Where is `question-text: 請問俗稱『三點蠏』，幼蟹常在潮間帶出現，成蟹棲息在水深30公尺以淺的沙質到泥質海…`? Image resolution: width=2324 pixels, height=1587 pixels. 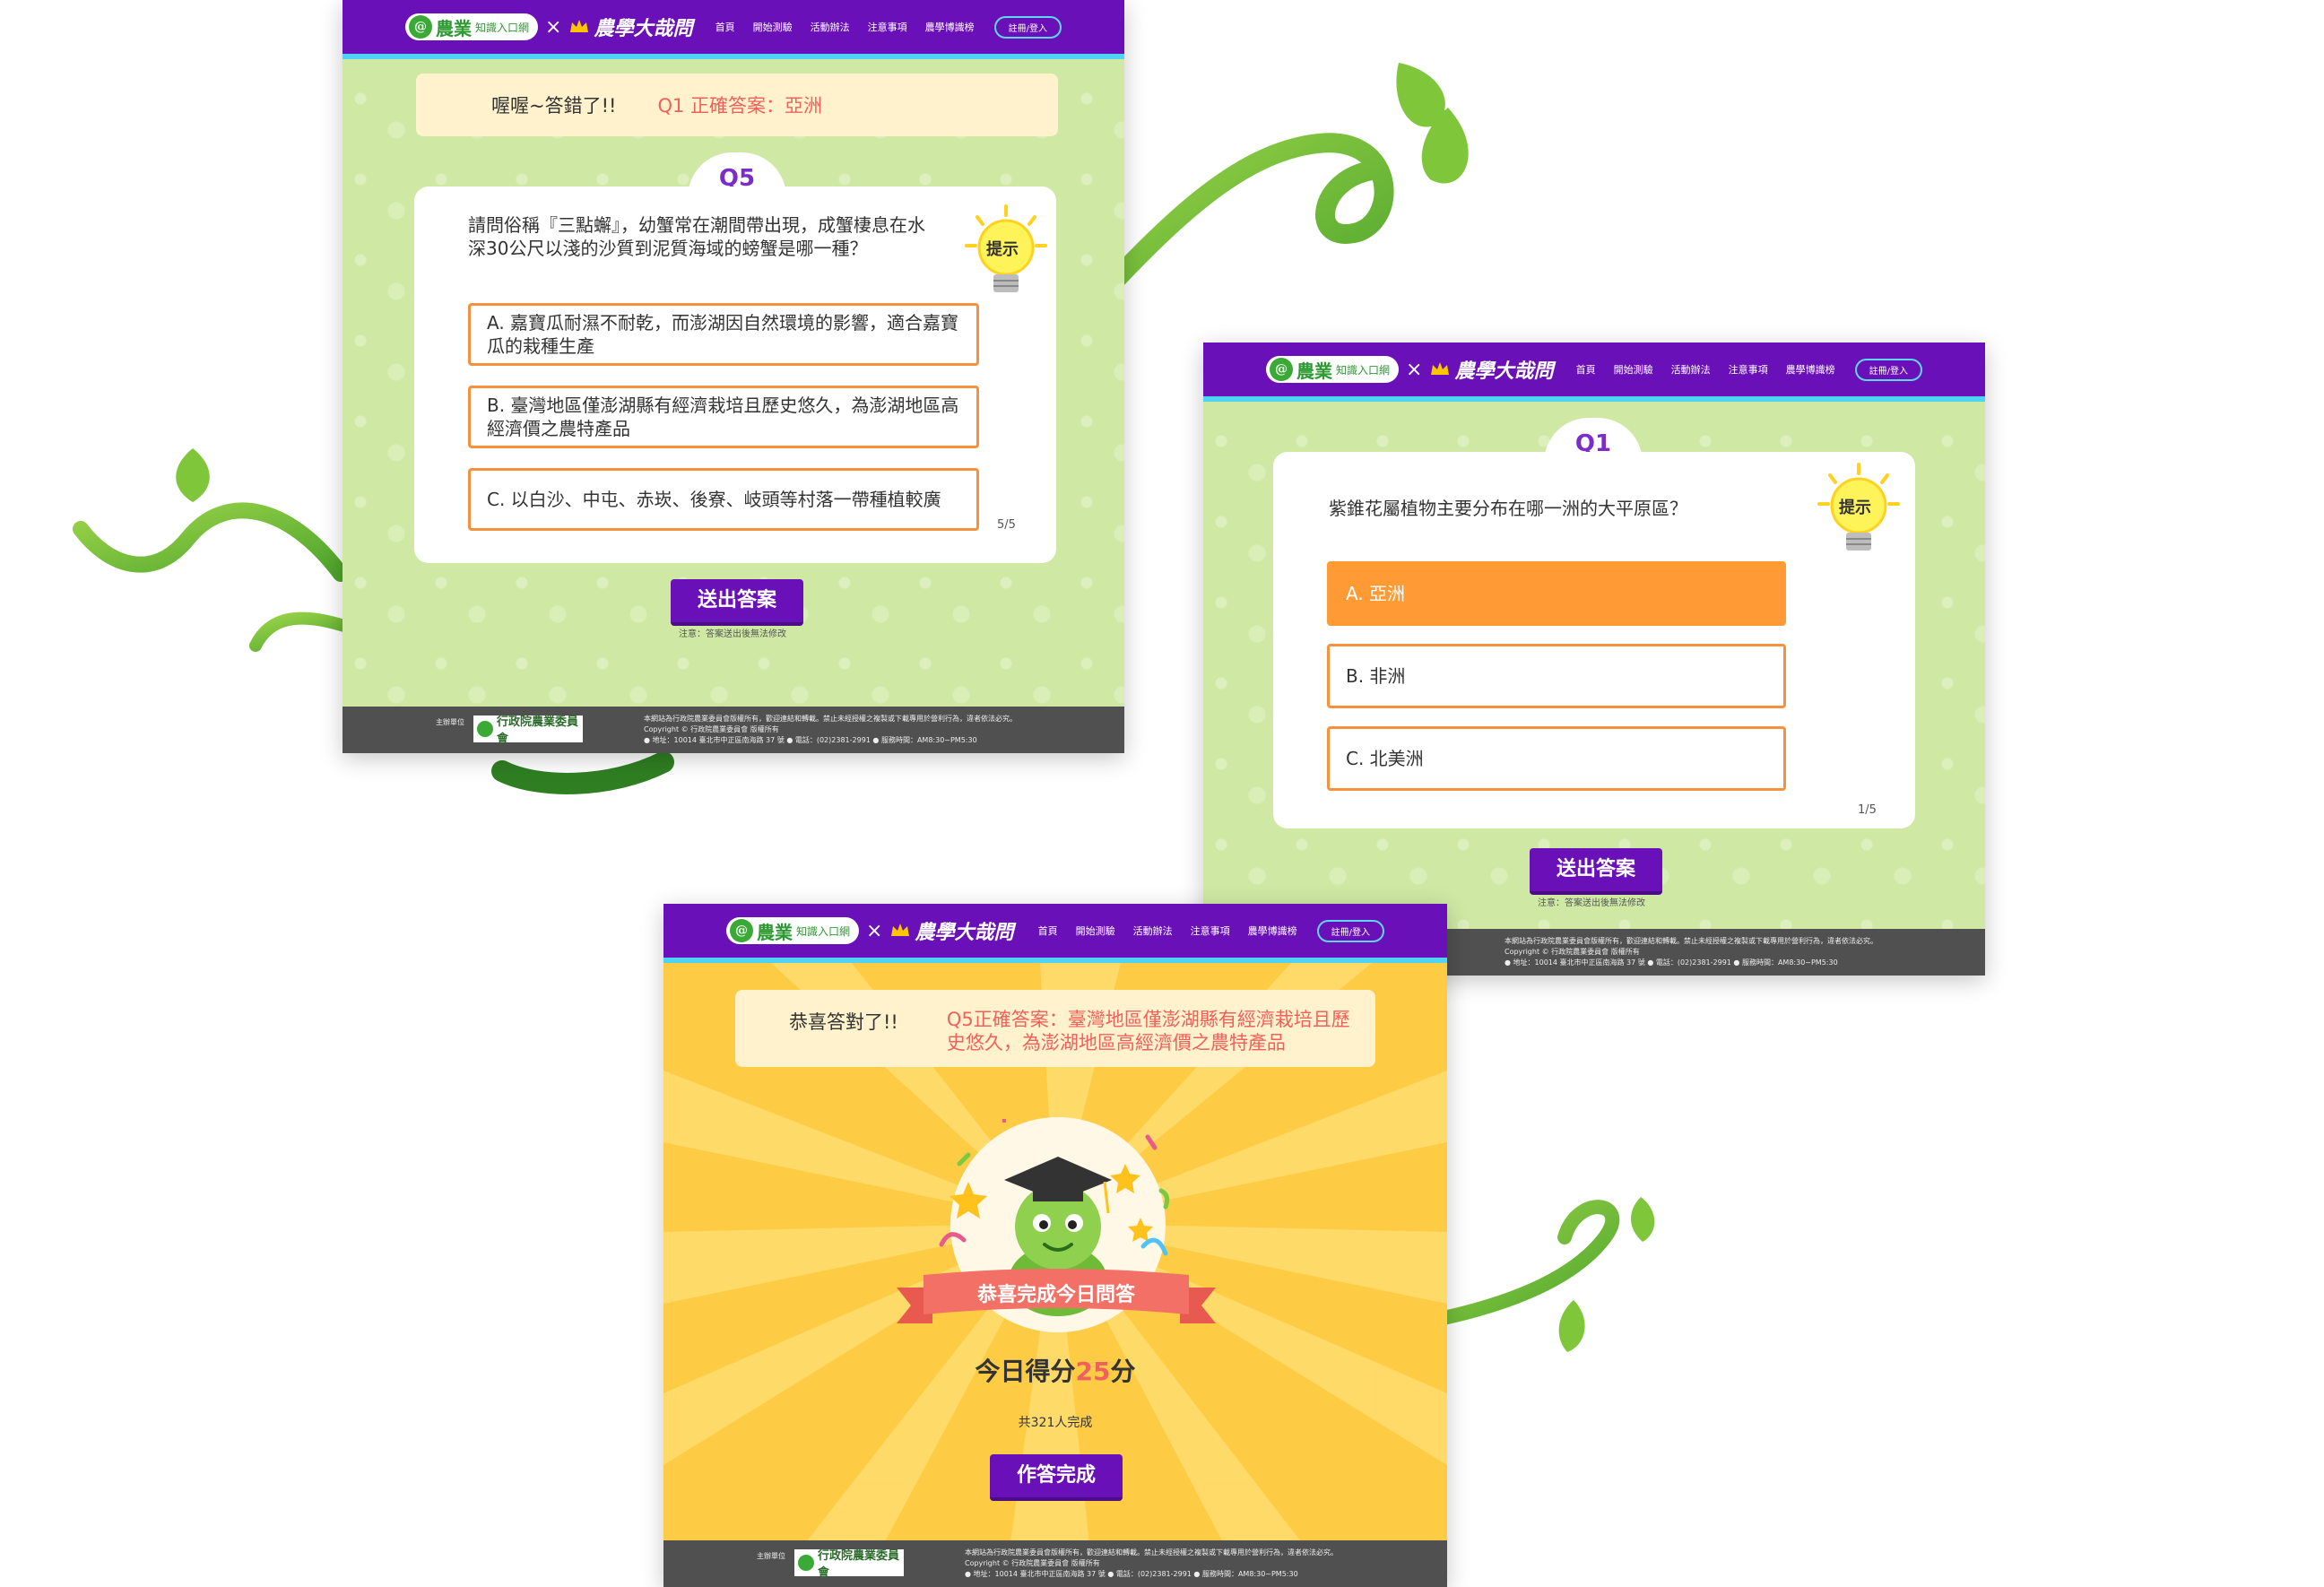 question-text: 請問俗稱『三點蠏』，幼蟹常在潮間帶出現，成蟹棲息在水深30公尺以淺的沙質到泥質海… is located at coordinates (696, 236).